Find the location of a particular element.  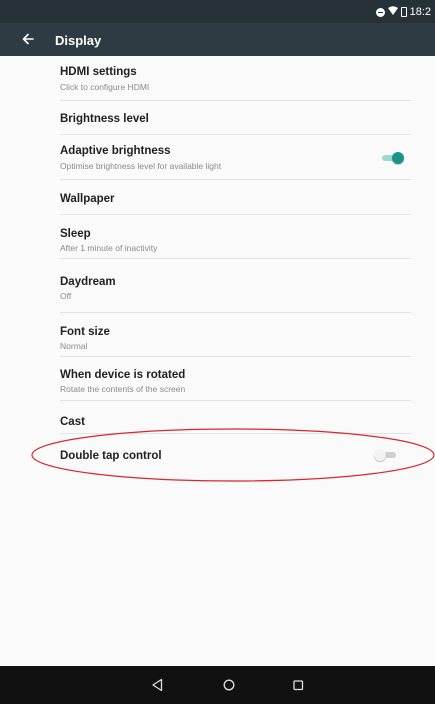

nav-recents-icon is located at coordinates (298, 685).